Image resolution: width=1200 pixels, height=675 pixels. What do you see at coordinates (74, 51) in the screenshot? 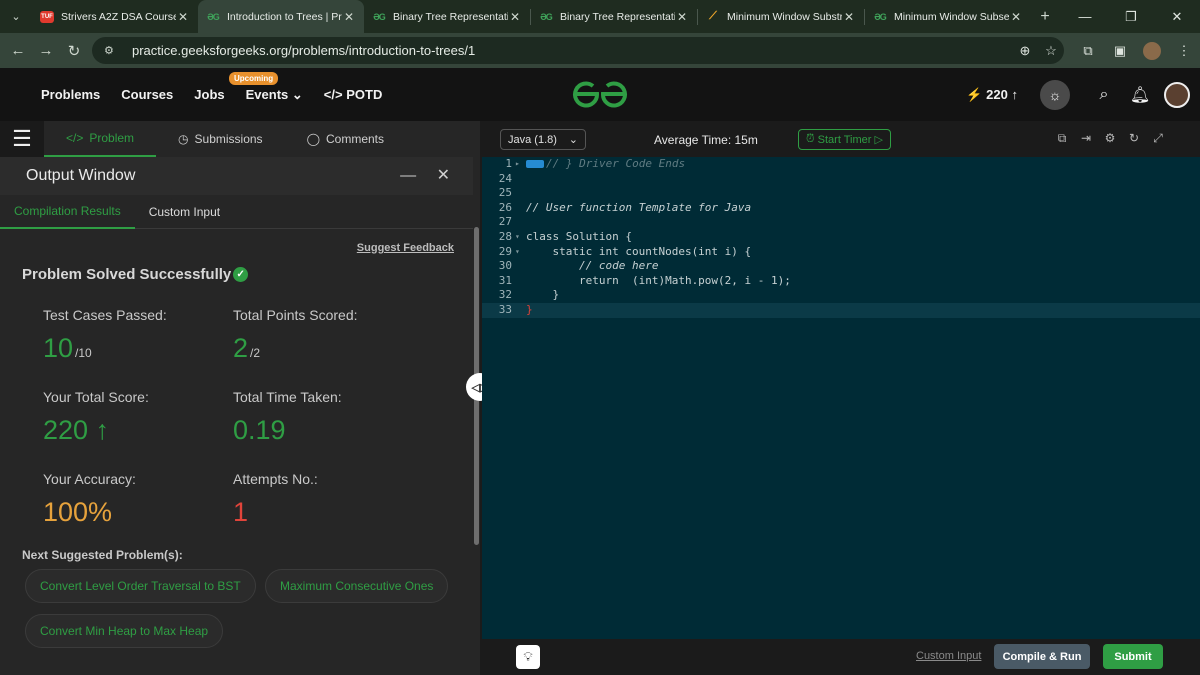
I see `reload-icon: ↻` at bounding box center [74, 51].